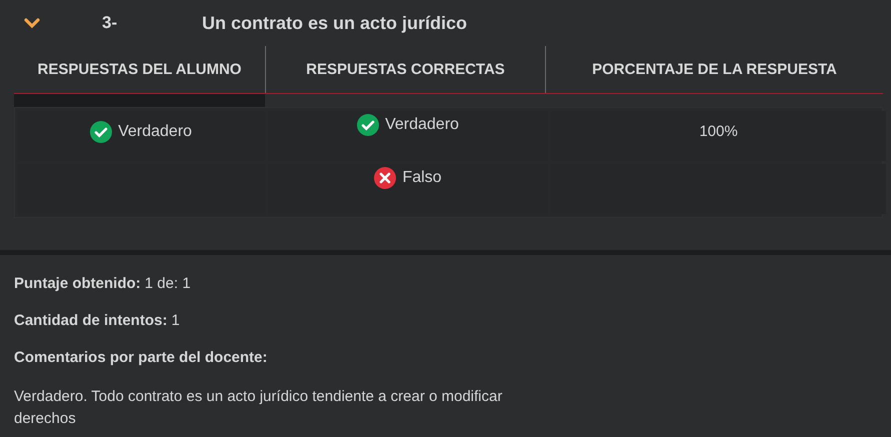  I want to click on answer-text: Falso, so click(422, 178).